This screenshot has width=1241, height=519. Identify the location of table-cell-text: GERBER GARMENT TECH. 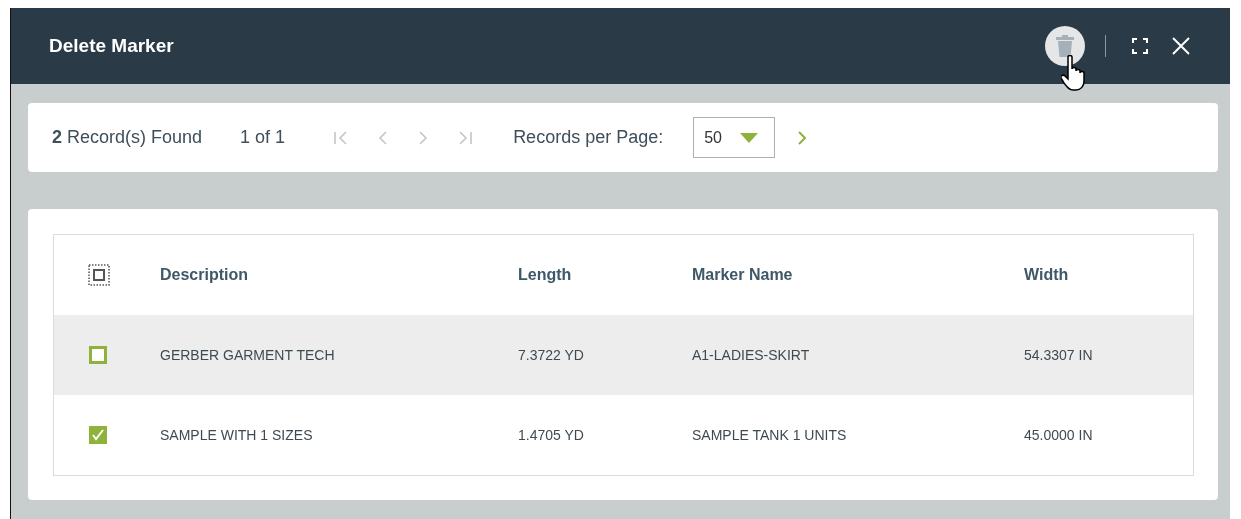
(248, 355).